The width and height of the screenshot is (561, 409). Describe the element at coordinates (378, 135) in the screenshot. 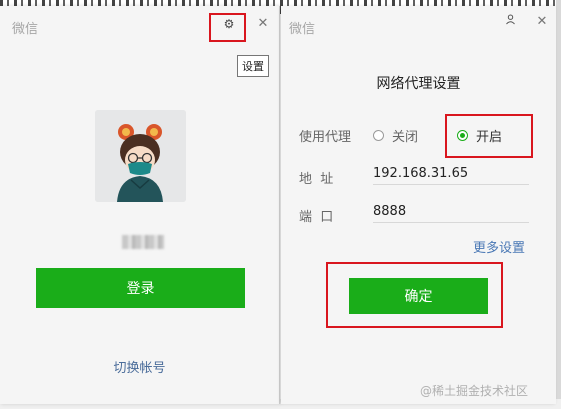

I see `radio-circle` at that location.